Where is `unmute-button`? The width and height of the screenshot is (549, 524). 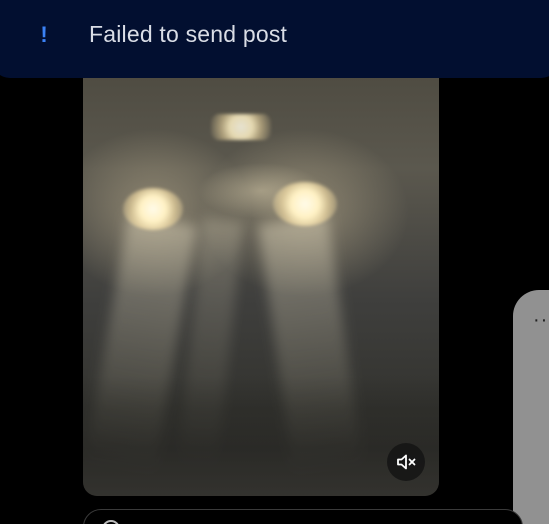 unmute-button is located at coordinates (406, 462).